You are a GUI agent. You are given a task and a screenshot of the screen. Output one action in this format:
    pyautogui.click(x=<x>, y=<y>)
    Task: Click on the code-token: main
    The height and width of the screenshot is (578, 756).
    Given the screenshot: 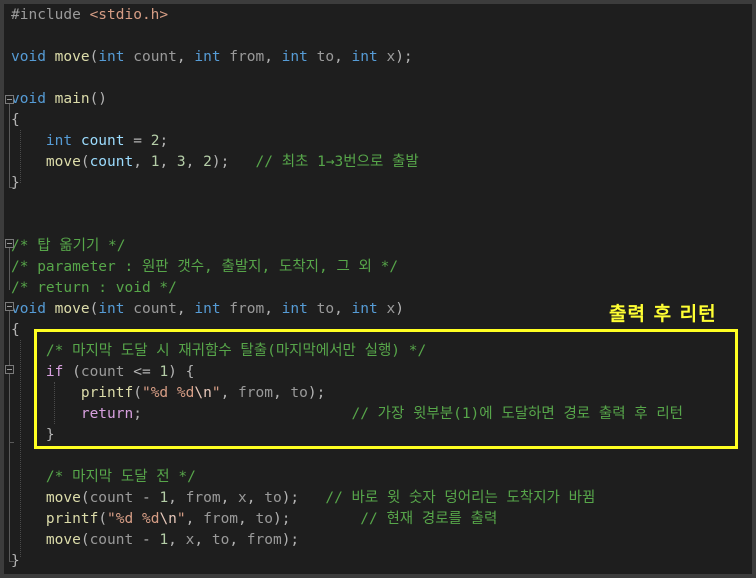 What is the action you would take?
    pyautogui.click(x=72, y=99)
    